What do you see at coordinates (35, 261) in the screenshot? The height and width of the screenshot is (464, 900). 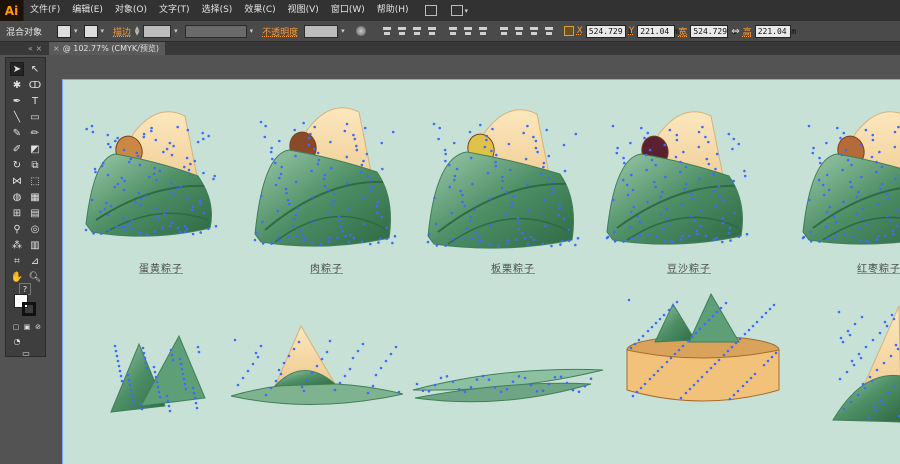 I see `slice-tool-icon: ⊿` at bounding box center [35, 261].